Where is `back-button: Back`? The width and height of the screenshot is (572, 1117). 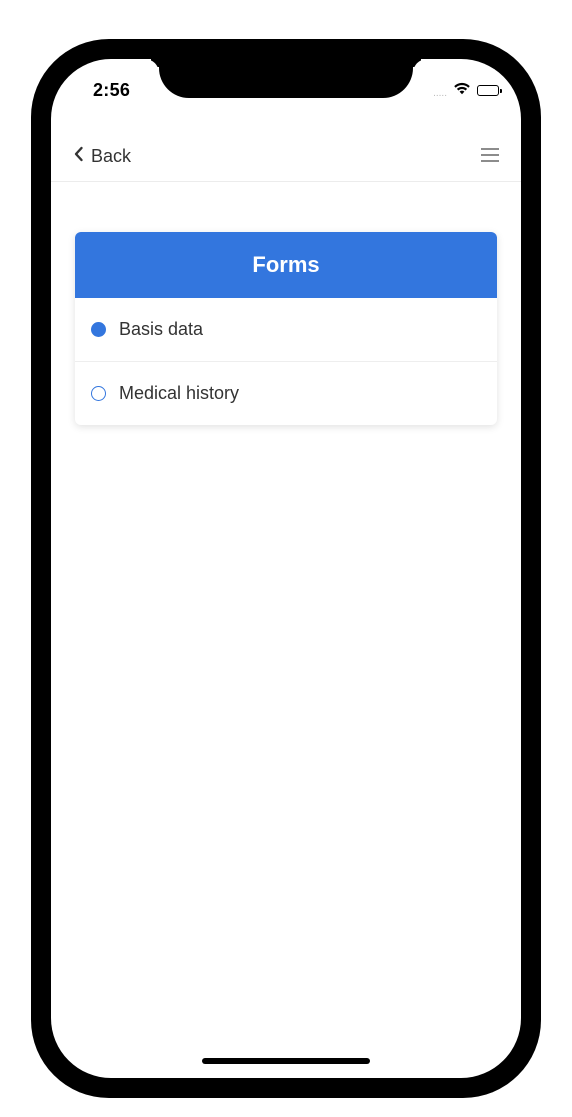 back-button: Back is located at coordinates (102, 156).